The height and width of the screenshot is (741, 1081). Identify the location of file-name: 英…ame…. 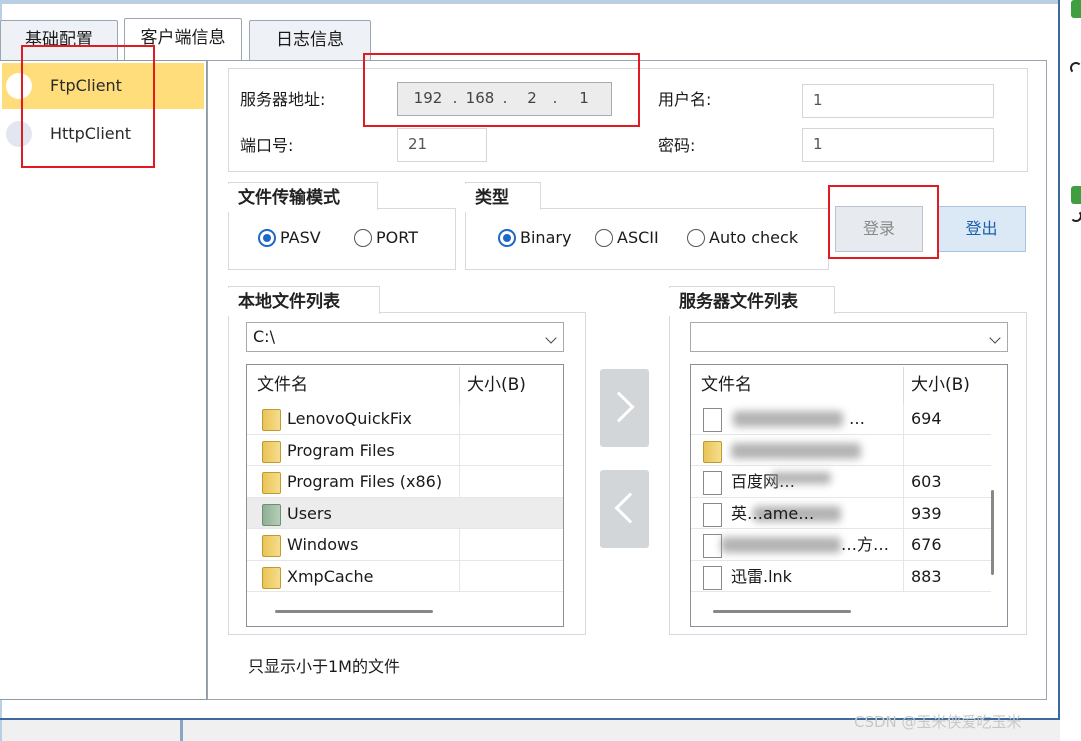
(773, 513).